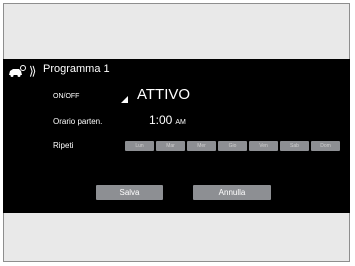  I want to click on save-button: Salva, so click(129, 192).